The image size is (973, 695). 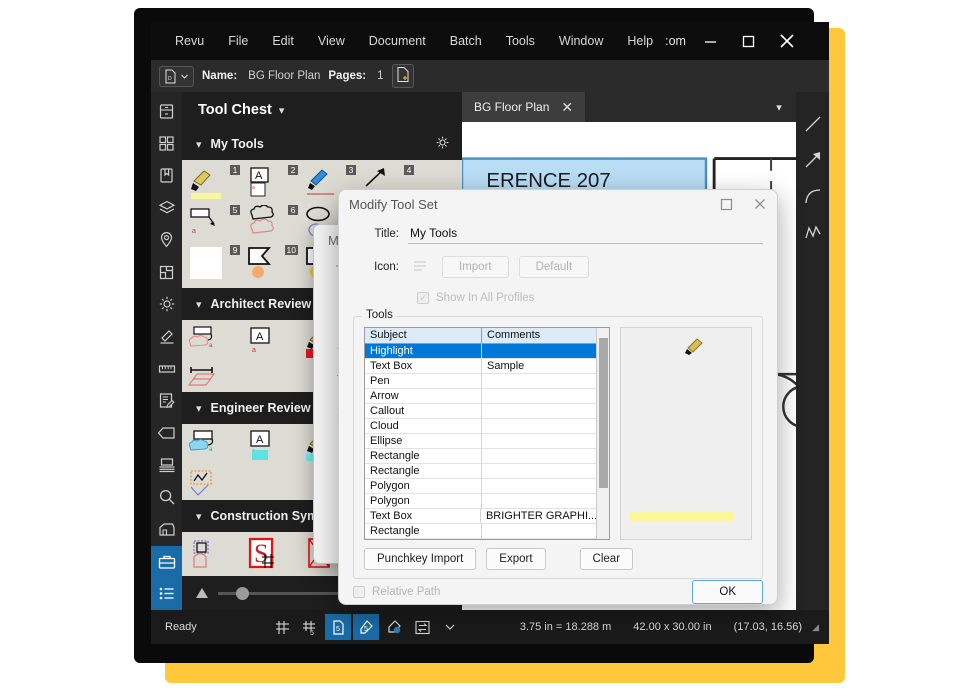 What do you see at coordinates (215, 384) in the screenshot?
I see `tool-dimension-red` at bounding box center [215, 384].